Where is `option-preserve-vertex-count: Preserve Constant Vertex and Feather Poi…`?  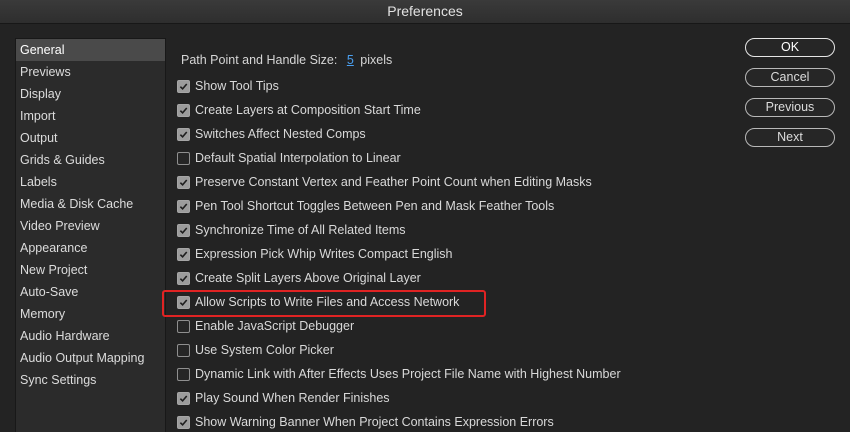
option-preserve-vertex-count: Preserve Constant Vertex and Feather Poi… is located at coordinates (384, 182).